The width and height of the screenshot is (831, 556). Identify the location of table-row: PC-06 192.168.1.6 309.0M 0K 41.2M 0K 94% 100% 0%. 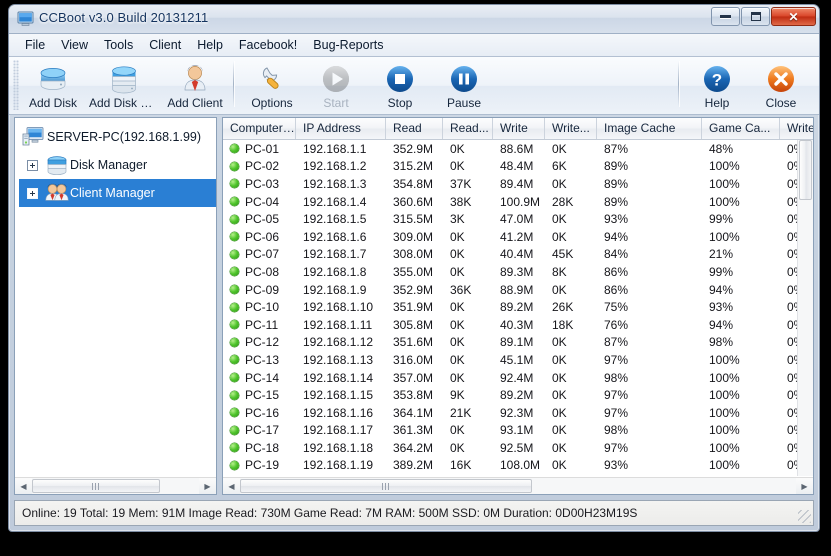
(518, 237).